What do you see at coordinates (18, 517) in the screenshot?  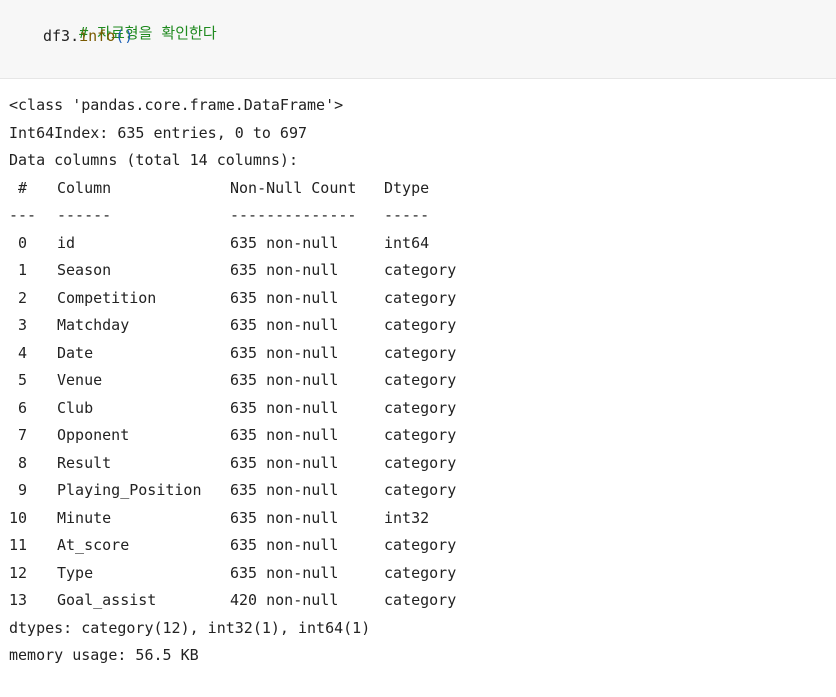 I see `row-num: 10` at bounding box center [18, 517].